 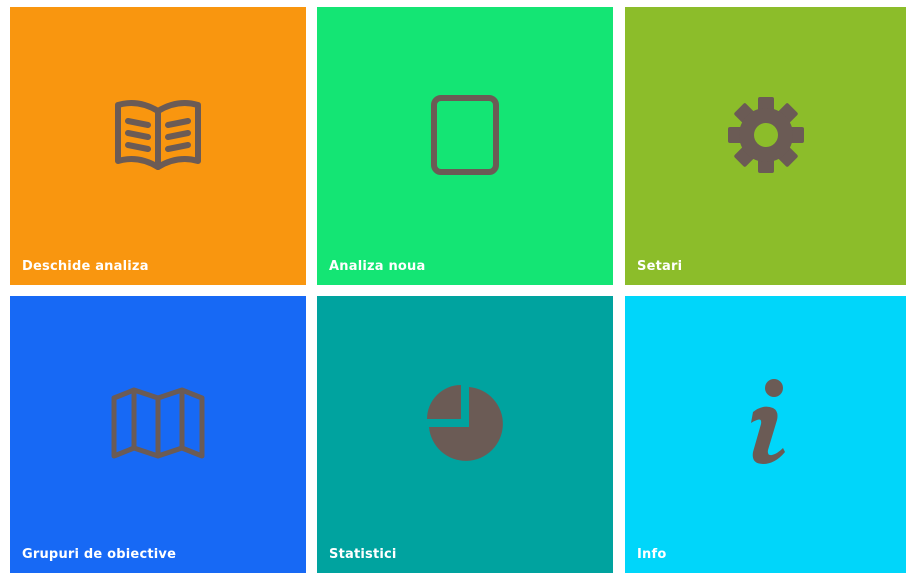 I want to click on tablet-icon, so click(x=465, y=135).